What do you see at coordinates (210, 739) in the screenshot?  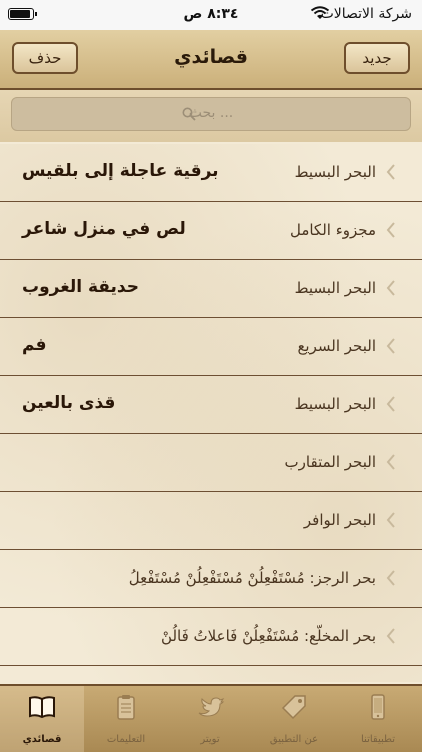 I see `tab-label: تويتر` at bounding box center [210, 739].